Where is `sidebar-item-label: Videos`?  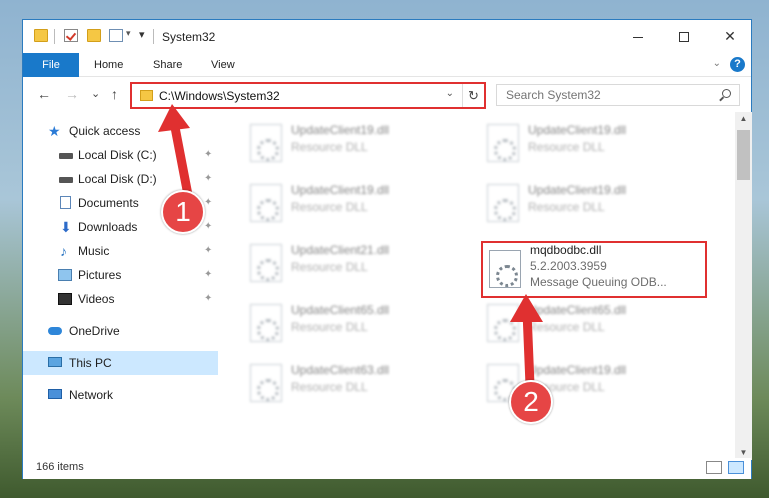
sidebar-item-label: Videos is located at coordinates (96, 299).